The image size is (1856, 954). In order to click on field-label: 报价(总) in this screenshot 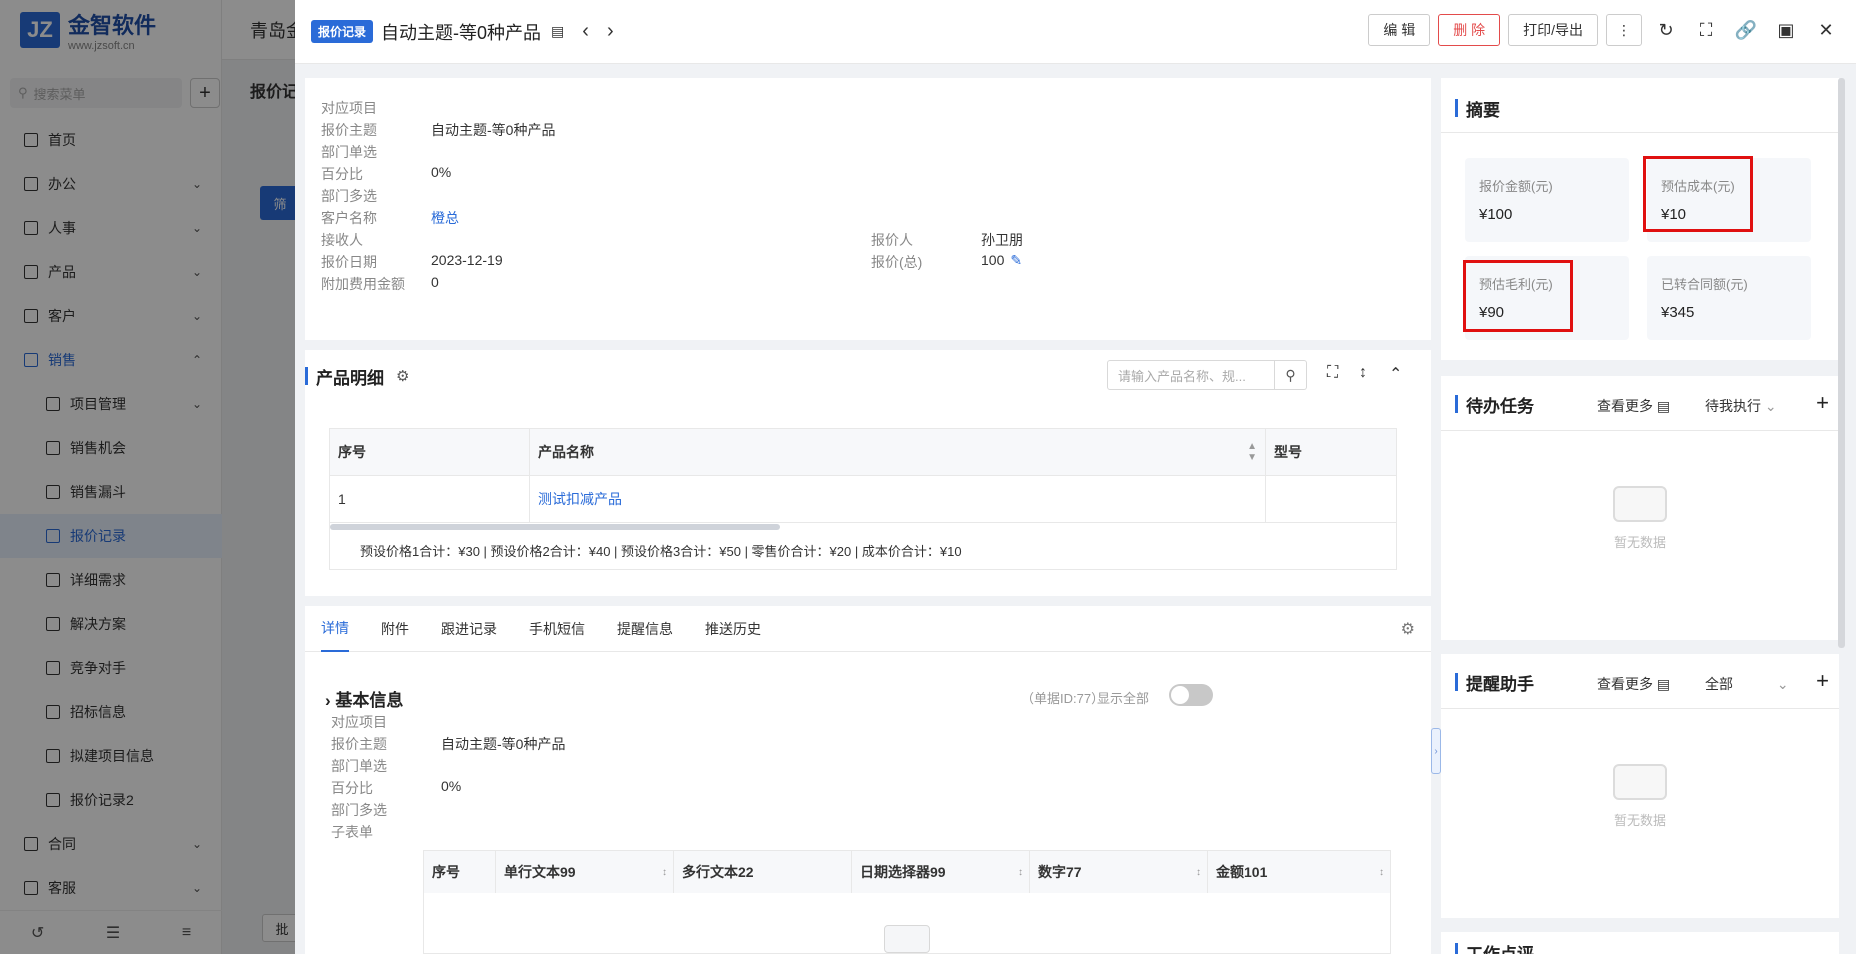, I will do `click(897, 262)`.